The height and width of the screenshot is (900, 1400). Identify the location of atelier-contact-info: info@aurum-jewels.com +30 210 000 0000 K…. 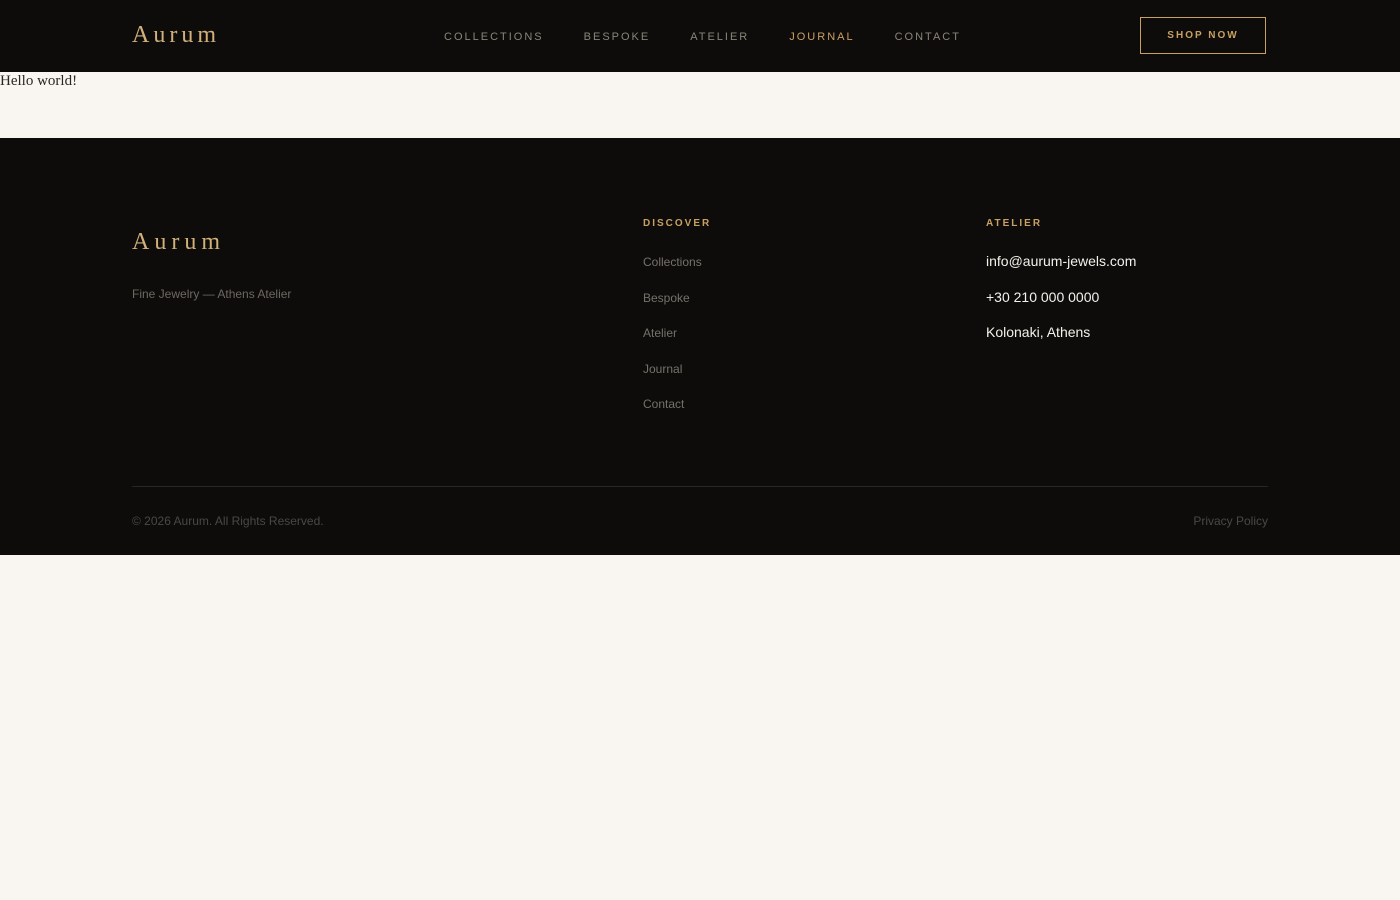
(1061, 305).